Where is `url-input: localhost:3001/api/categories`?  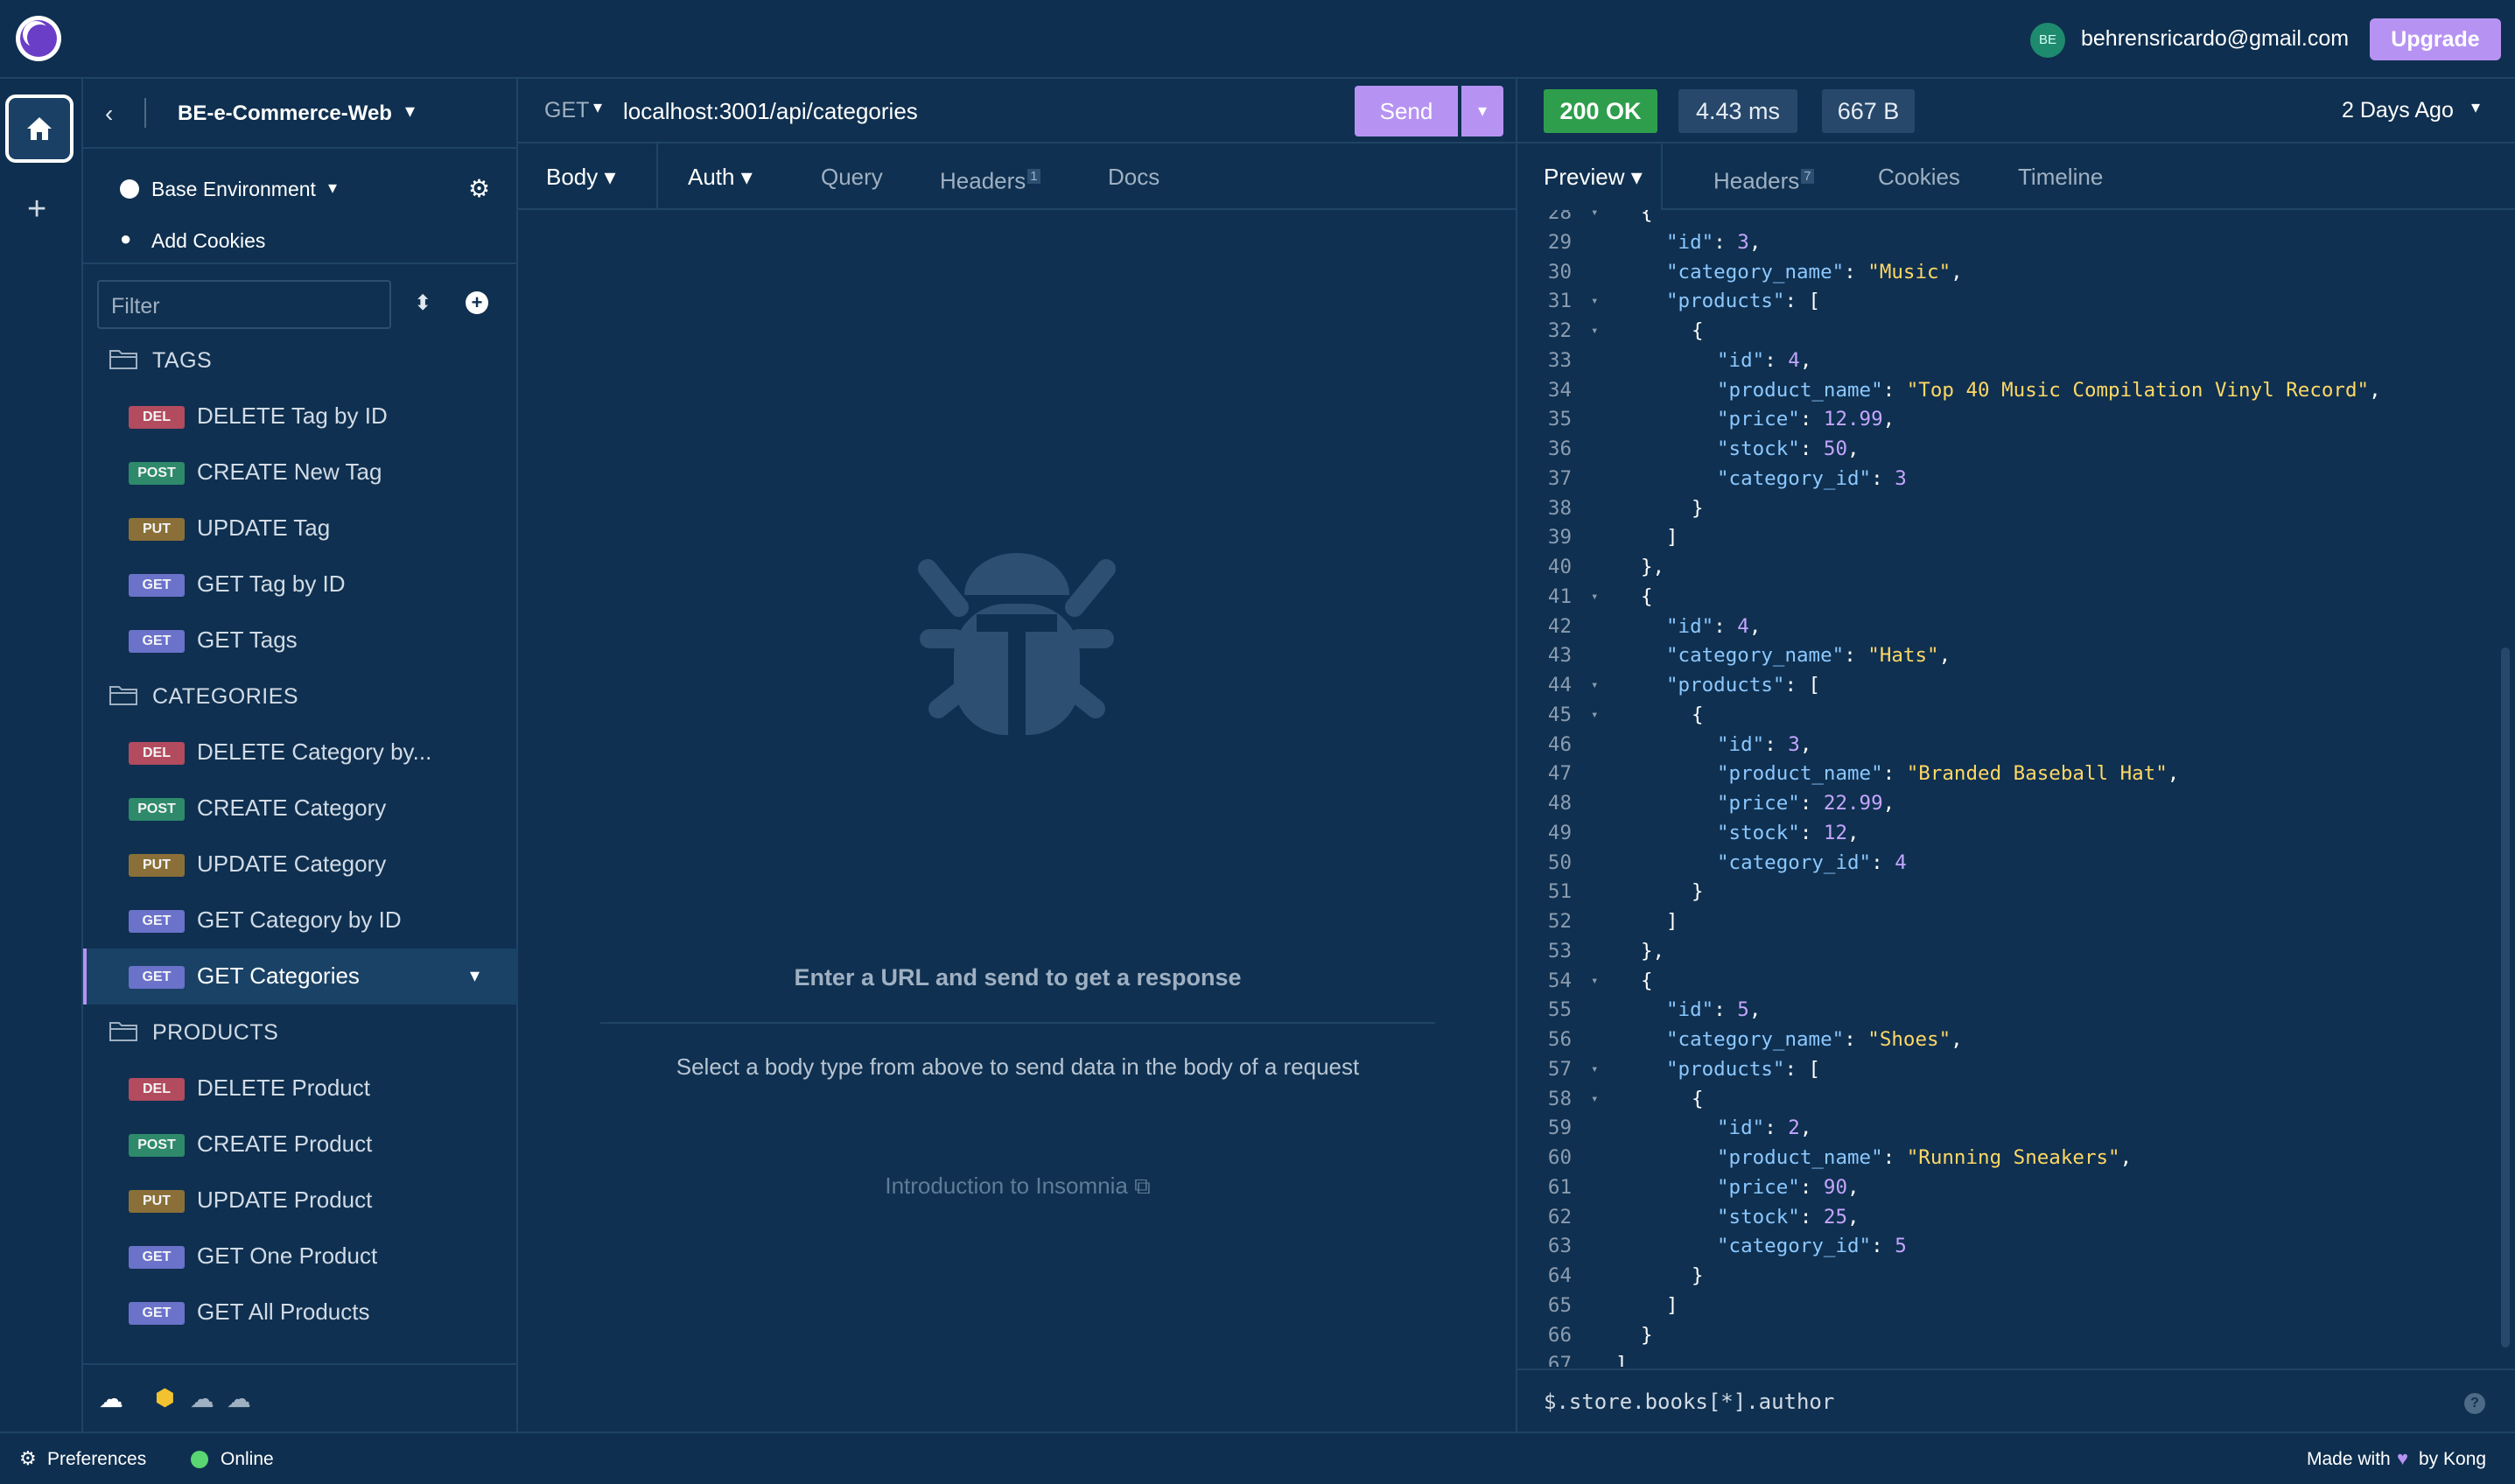
url-input: localhost:3001/api/categories is located at coordinates (770, 111).